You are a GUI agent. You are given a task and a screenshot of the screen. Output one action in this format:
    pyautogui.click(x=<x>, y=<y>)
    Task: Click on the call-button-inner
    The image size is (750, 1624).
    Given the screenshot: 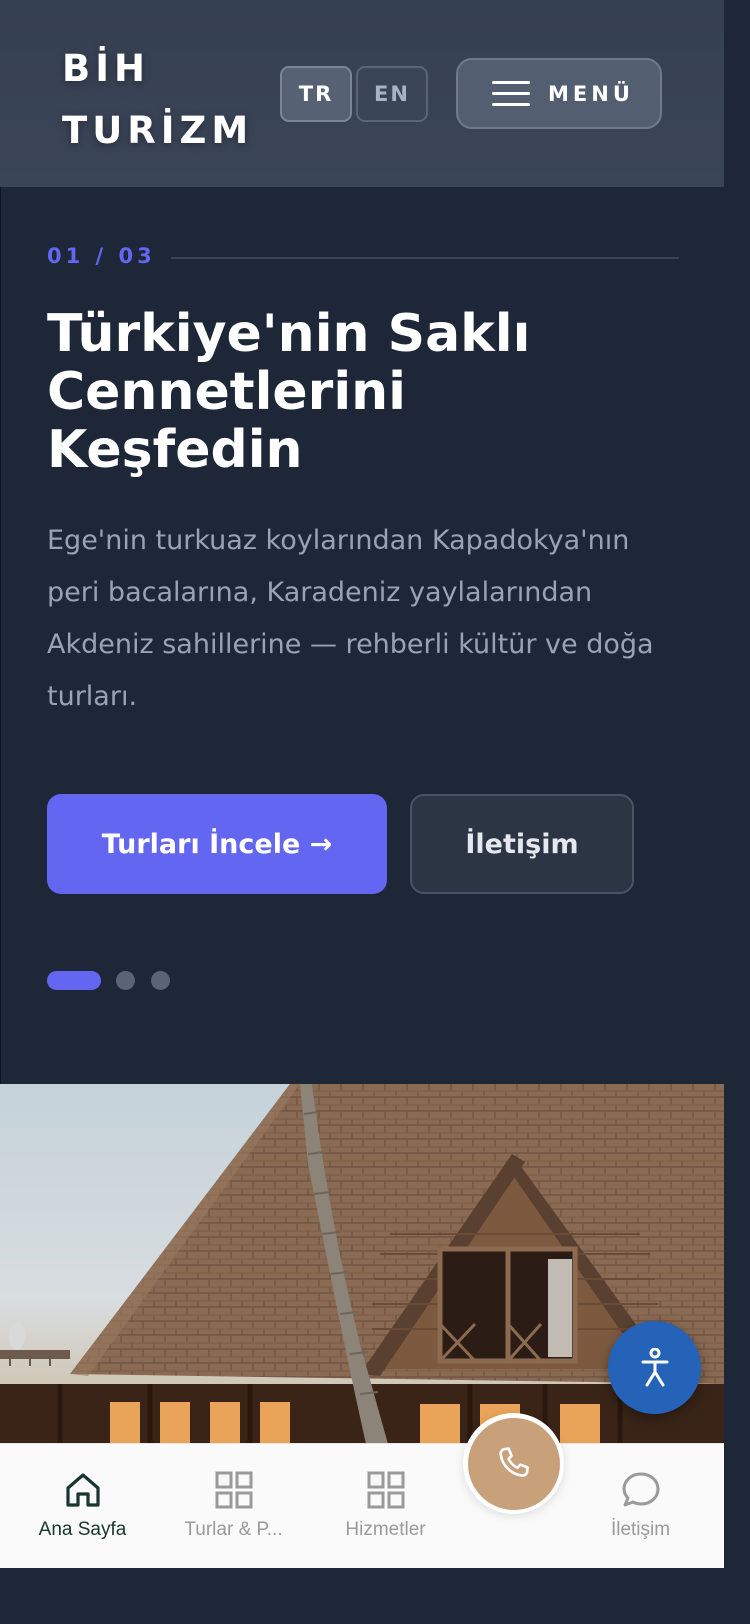 What is the action you would take?
    pyautogui.click(x=513, y=1463)
    